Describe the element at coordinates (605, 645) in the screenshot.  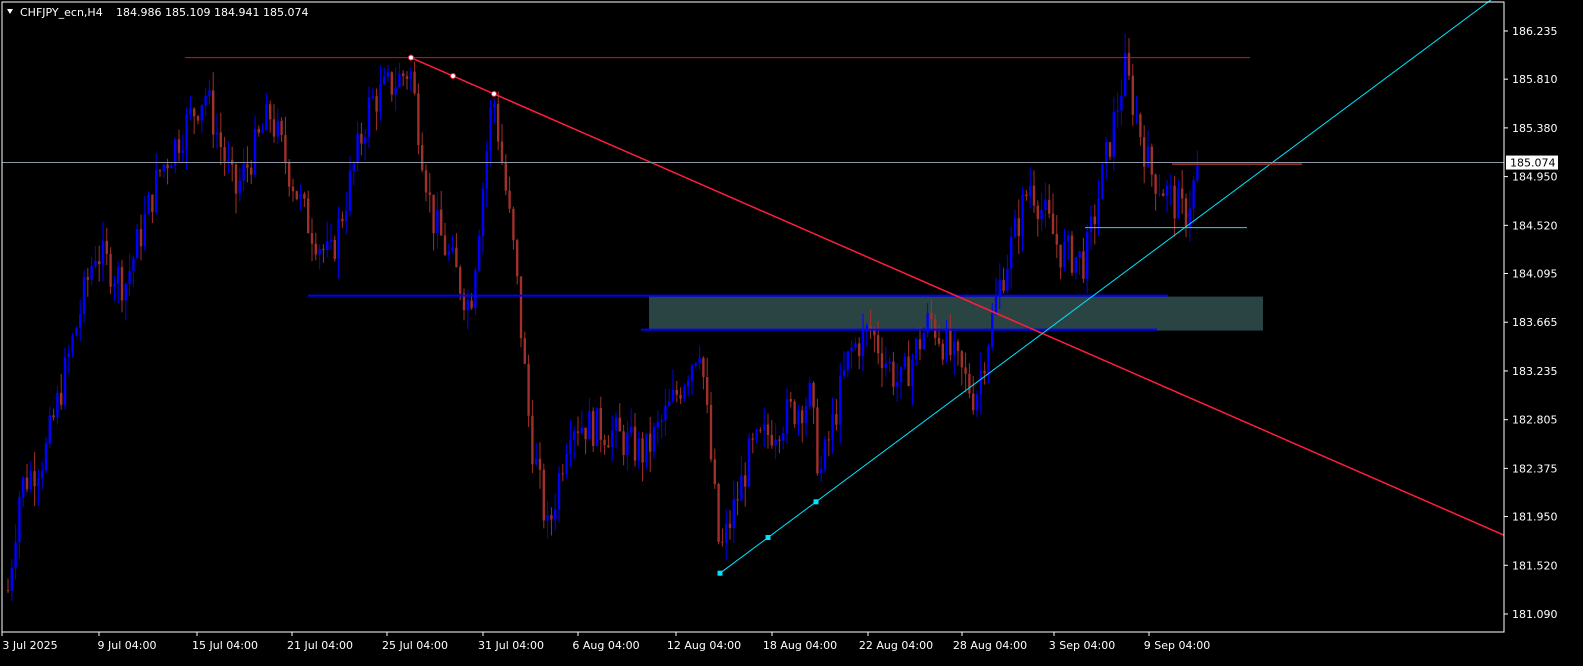
I see `x-tick-label: 6 Aug 04:00` at that location.